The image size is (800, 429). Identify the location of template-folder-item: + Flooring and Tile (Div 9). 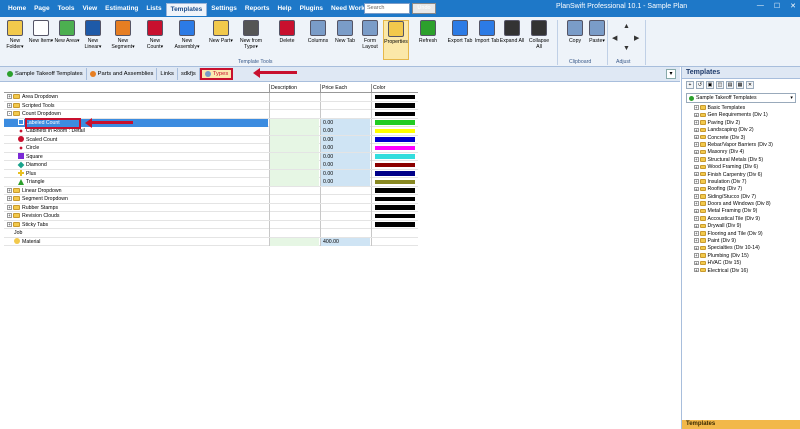
(747, 234).